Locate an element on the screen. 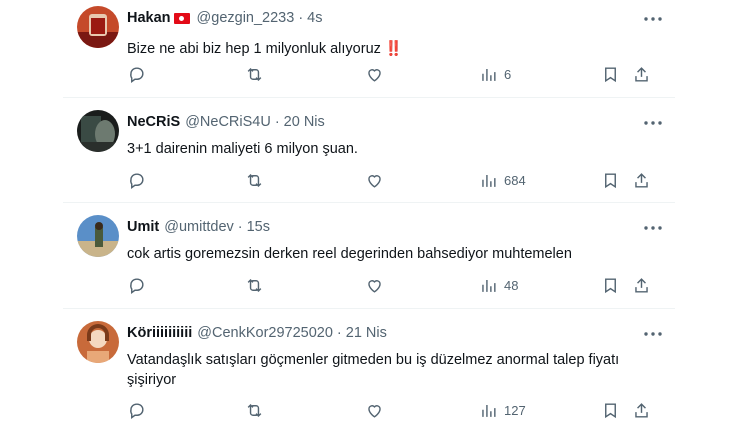  views-button: 6 is located at coordinates (495, 74).